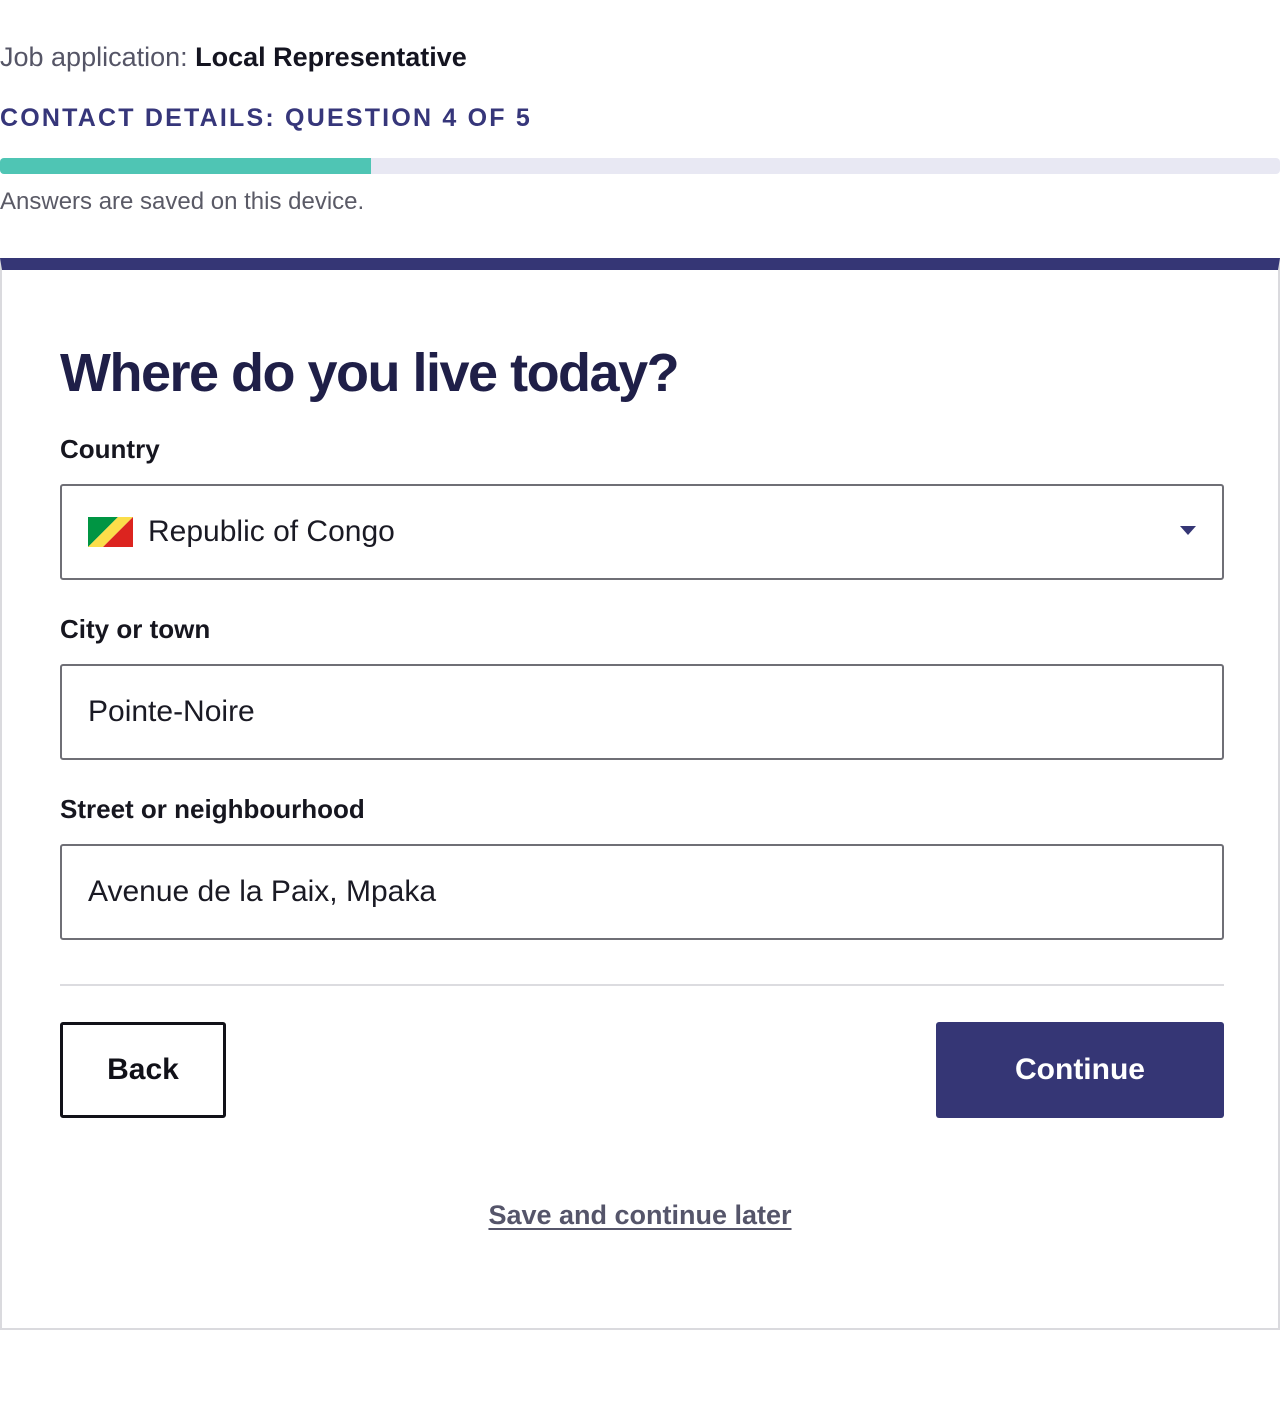 The image size is (1280, 1410). I want to click on save-note: Answers are saved on this device., so click(182, 201).